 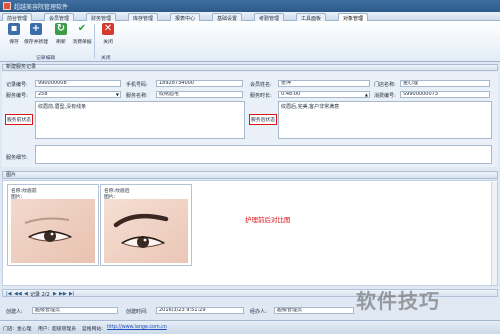 I want to click on consume-no-label: 消费编号:, so click(x=385, y=96).